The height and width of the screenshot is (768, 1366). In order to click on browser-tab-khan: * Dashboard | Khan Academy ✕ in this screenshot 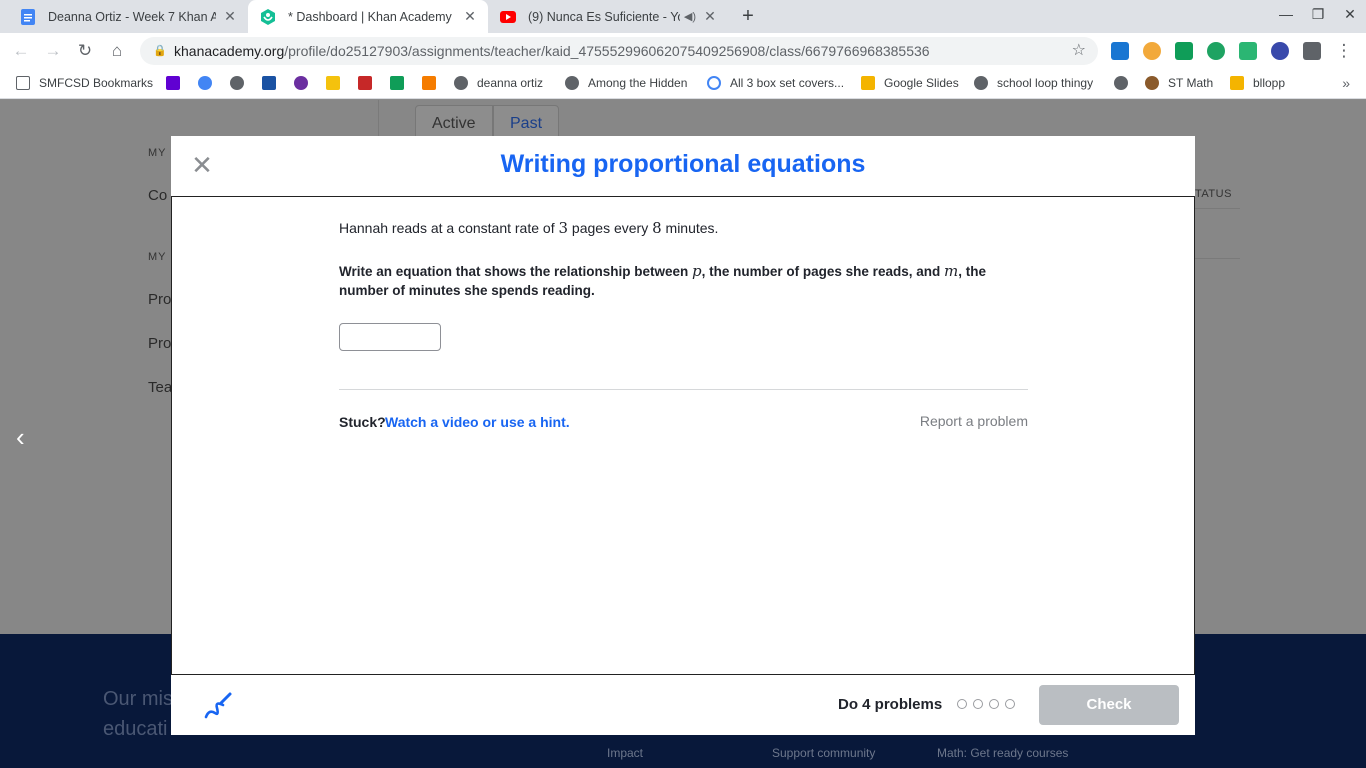, I will do `click(368, 16)`.